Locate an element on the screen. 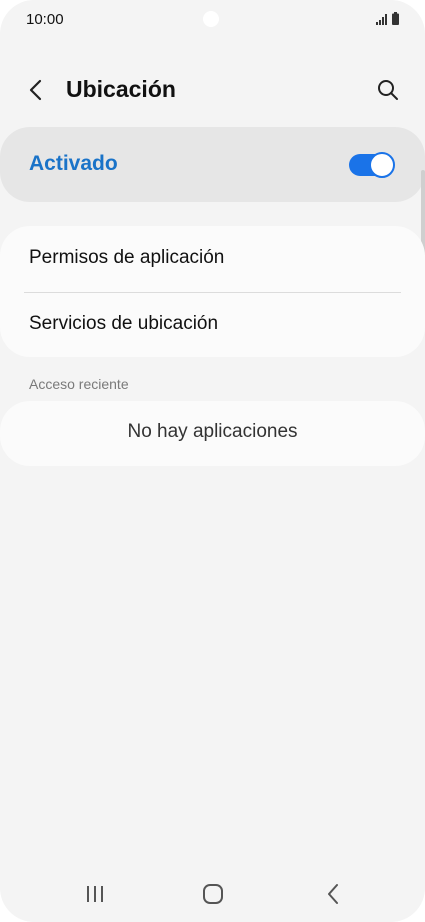 The image size is (425, 922). location-master-toggle: Activado is located at coordinates (212, 164).